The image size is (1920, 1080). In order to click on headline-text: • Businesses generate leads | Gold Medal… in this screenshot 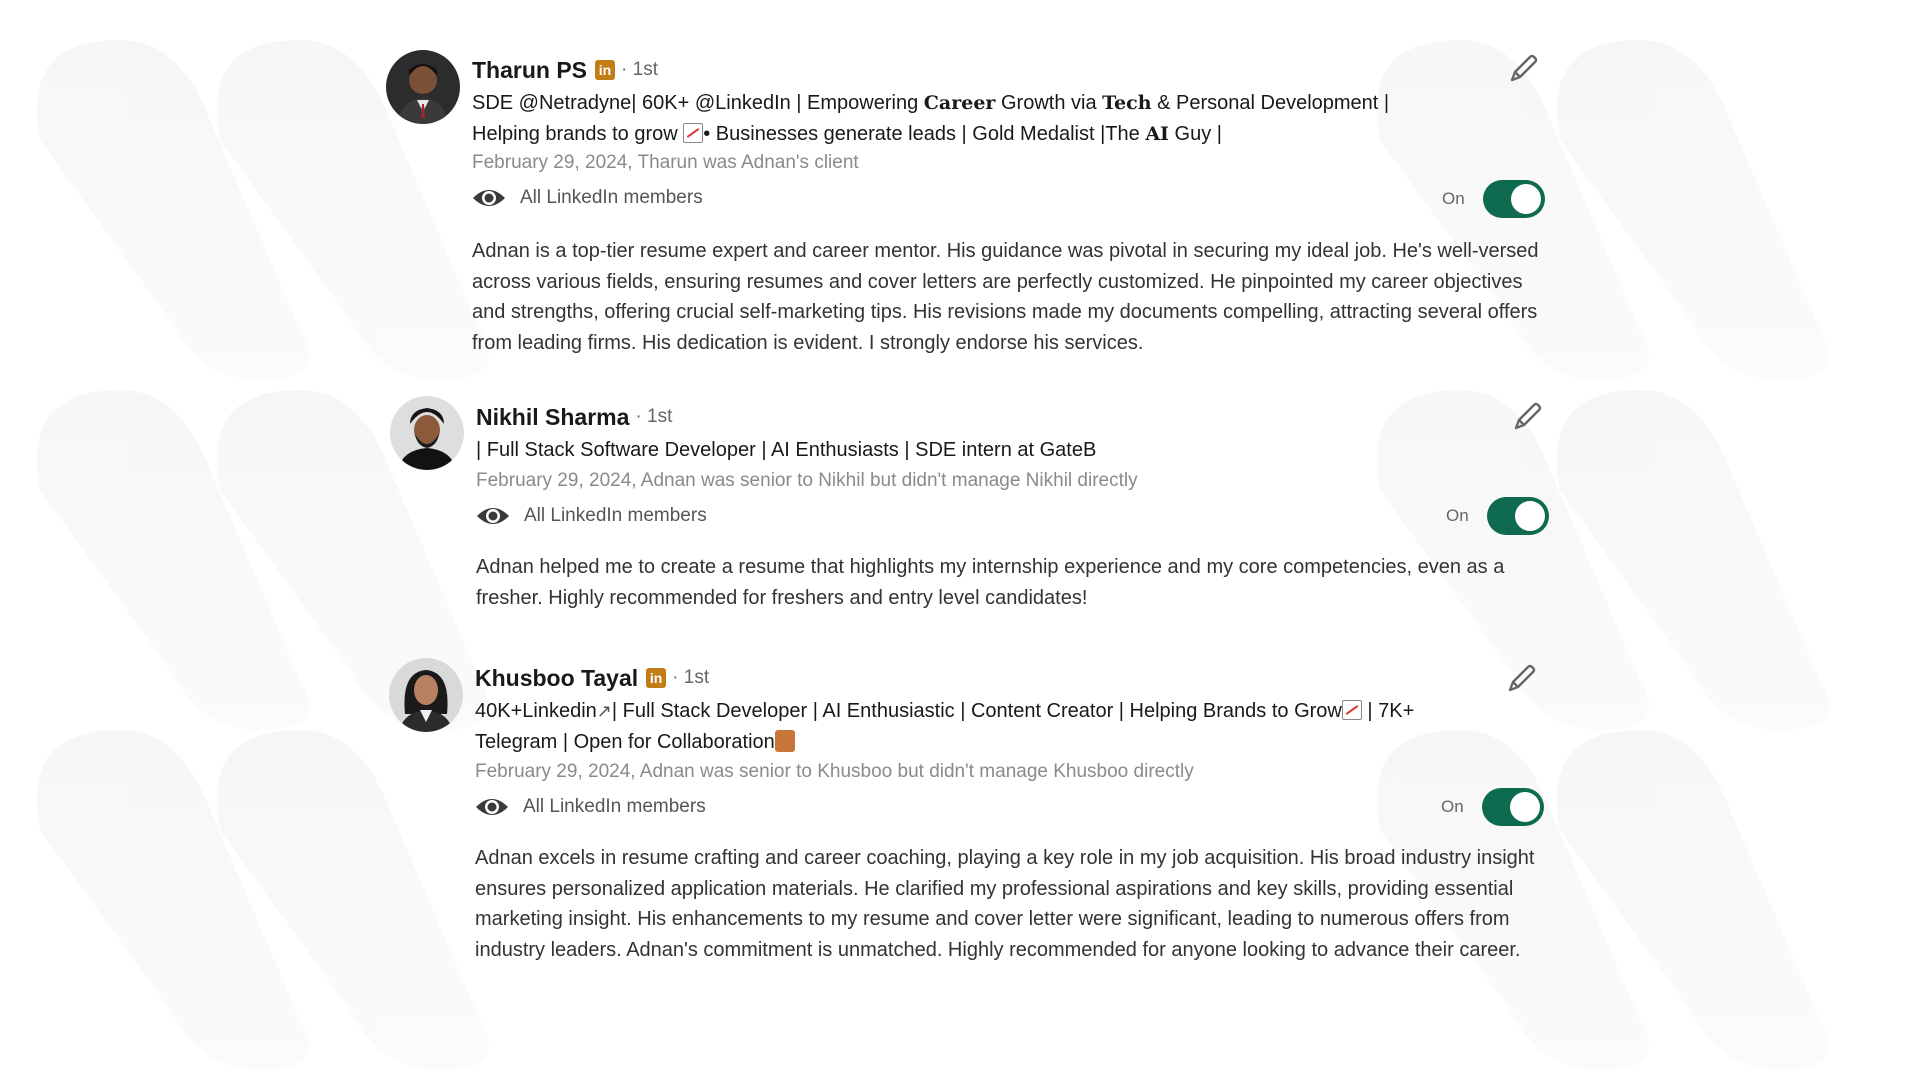, I will do `click(924, 134)`.